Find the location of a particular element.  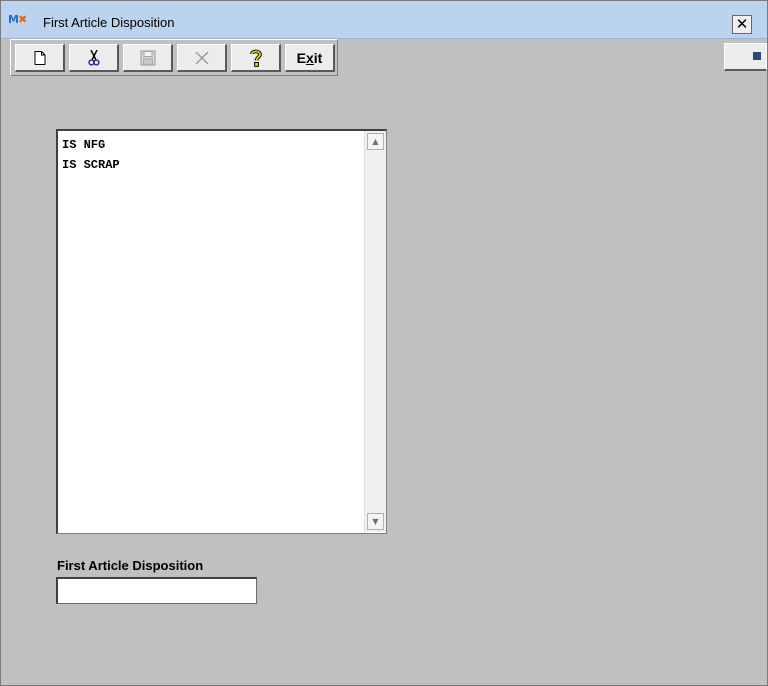

help-button is located at coordinates (256, 58).